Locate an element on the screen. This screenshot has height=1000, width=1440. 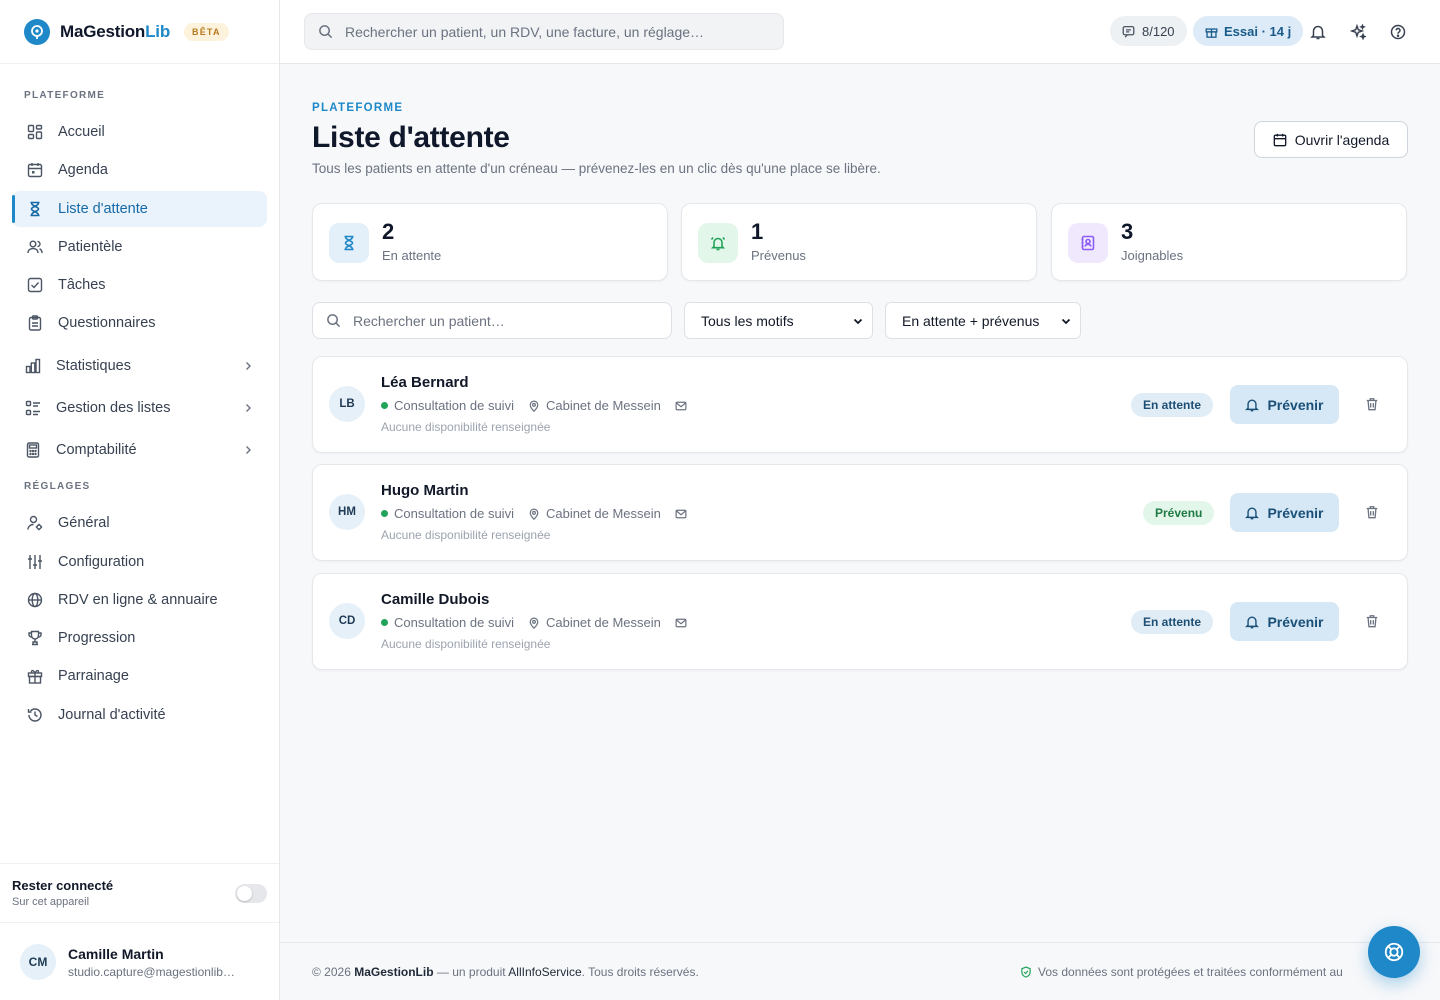
page-title: Liste d'attente is located at coordinates (411, 137).